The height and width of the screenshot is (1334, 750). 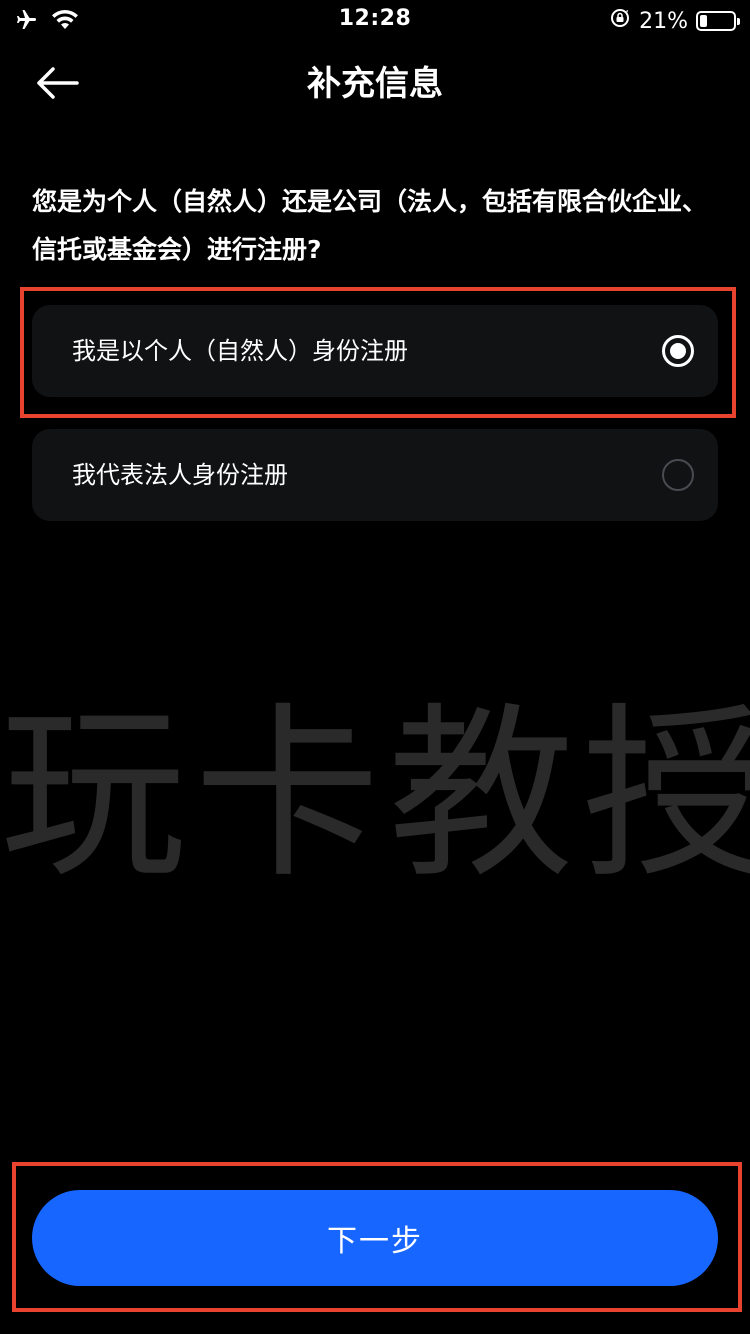 What do you see at coordinates (375, 475) in the screenshot?
I see `option-legal-entity: 我代表法人身份注册` at bounding box center [375, 475].